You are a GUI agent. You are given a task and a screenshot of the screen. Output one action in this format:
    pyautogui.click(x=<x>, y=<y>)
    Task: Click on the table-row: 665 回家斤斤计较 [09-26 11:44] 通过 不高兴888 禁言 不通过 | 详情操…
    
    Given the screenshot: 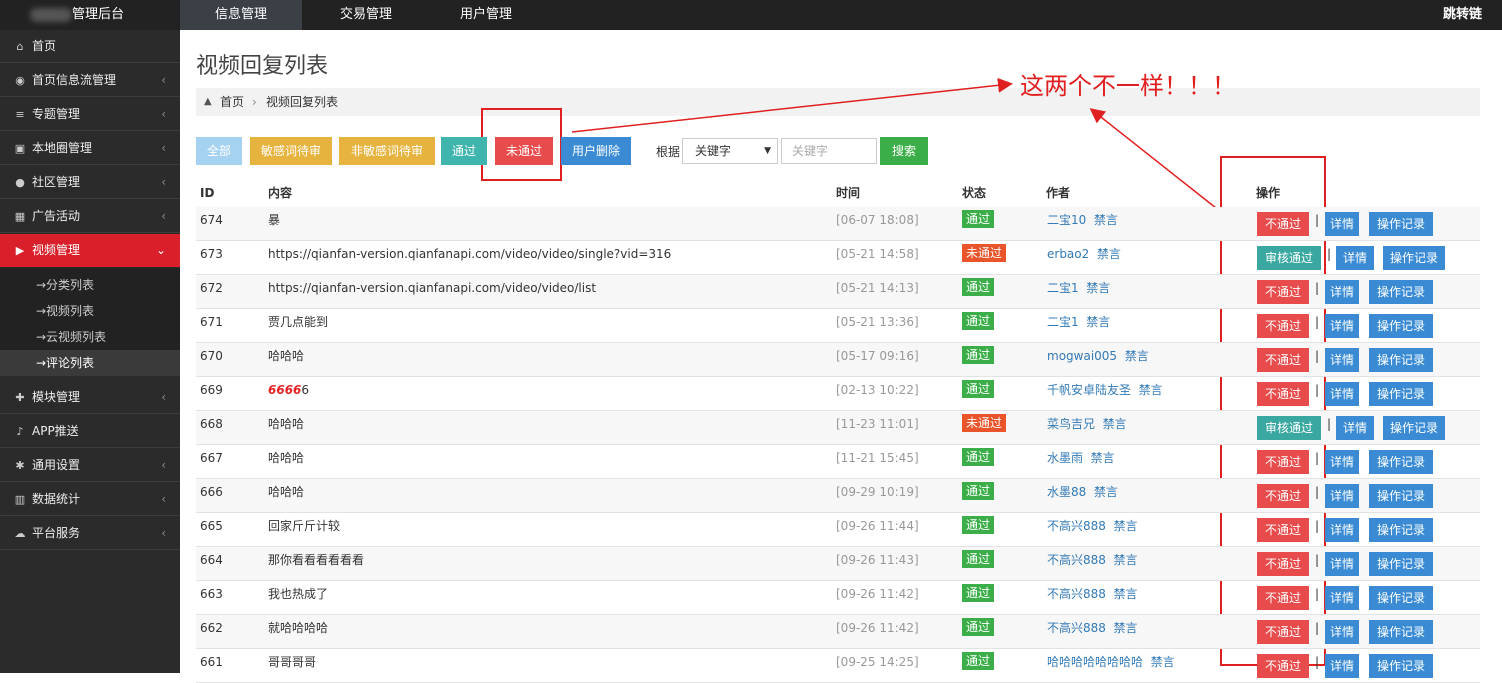 What is the action you would take?
    pyautogui.click(x=838, y=530)
    